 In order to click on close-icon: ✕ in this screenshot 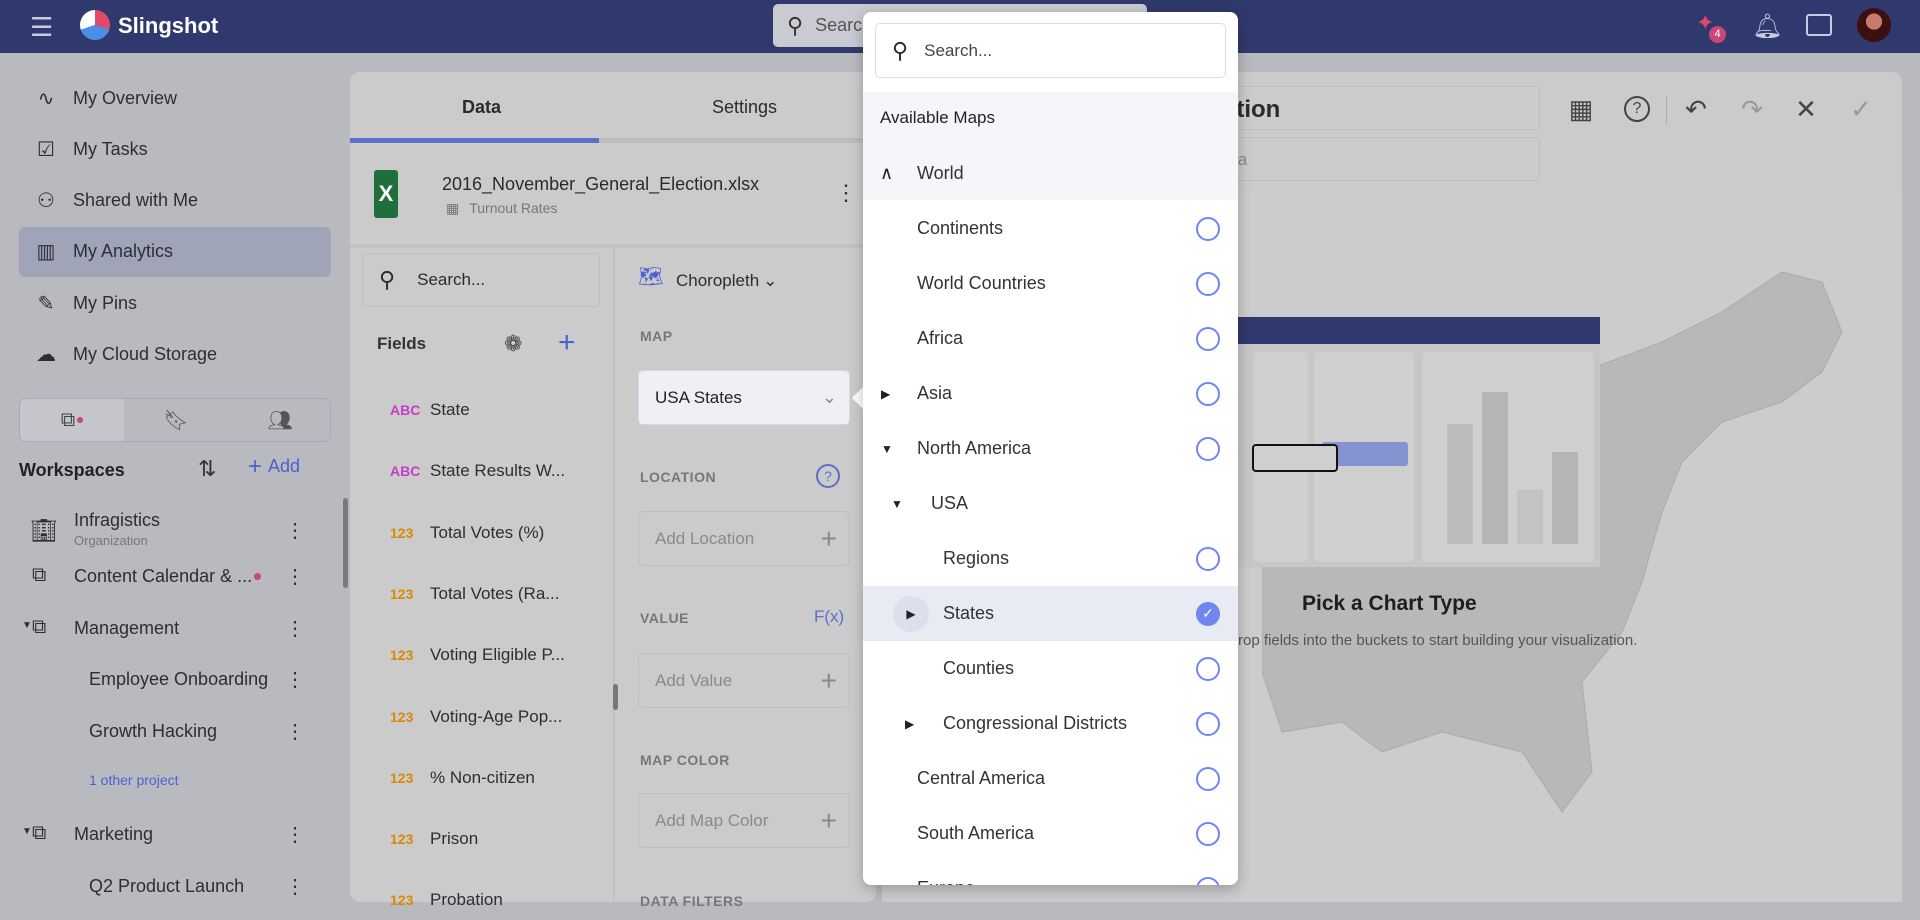, I will do `click(1806, 109)`.